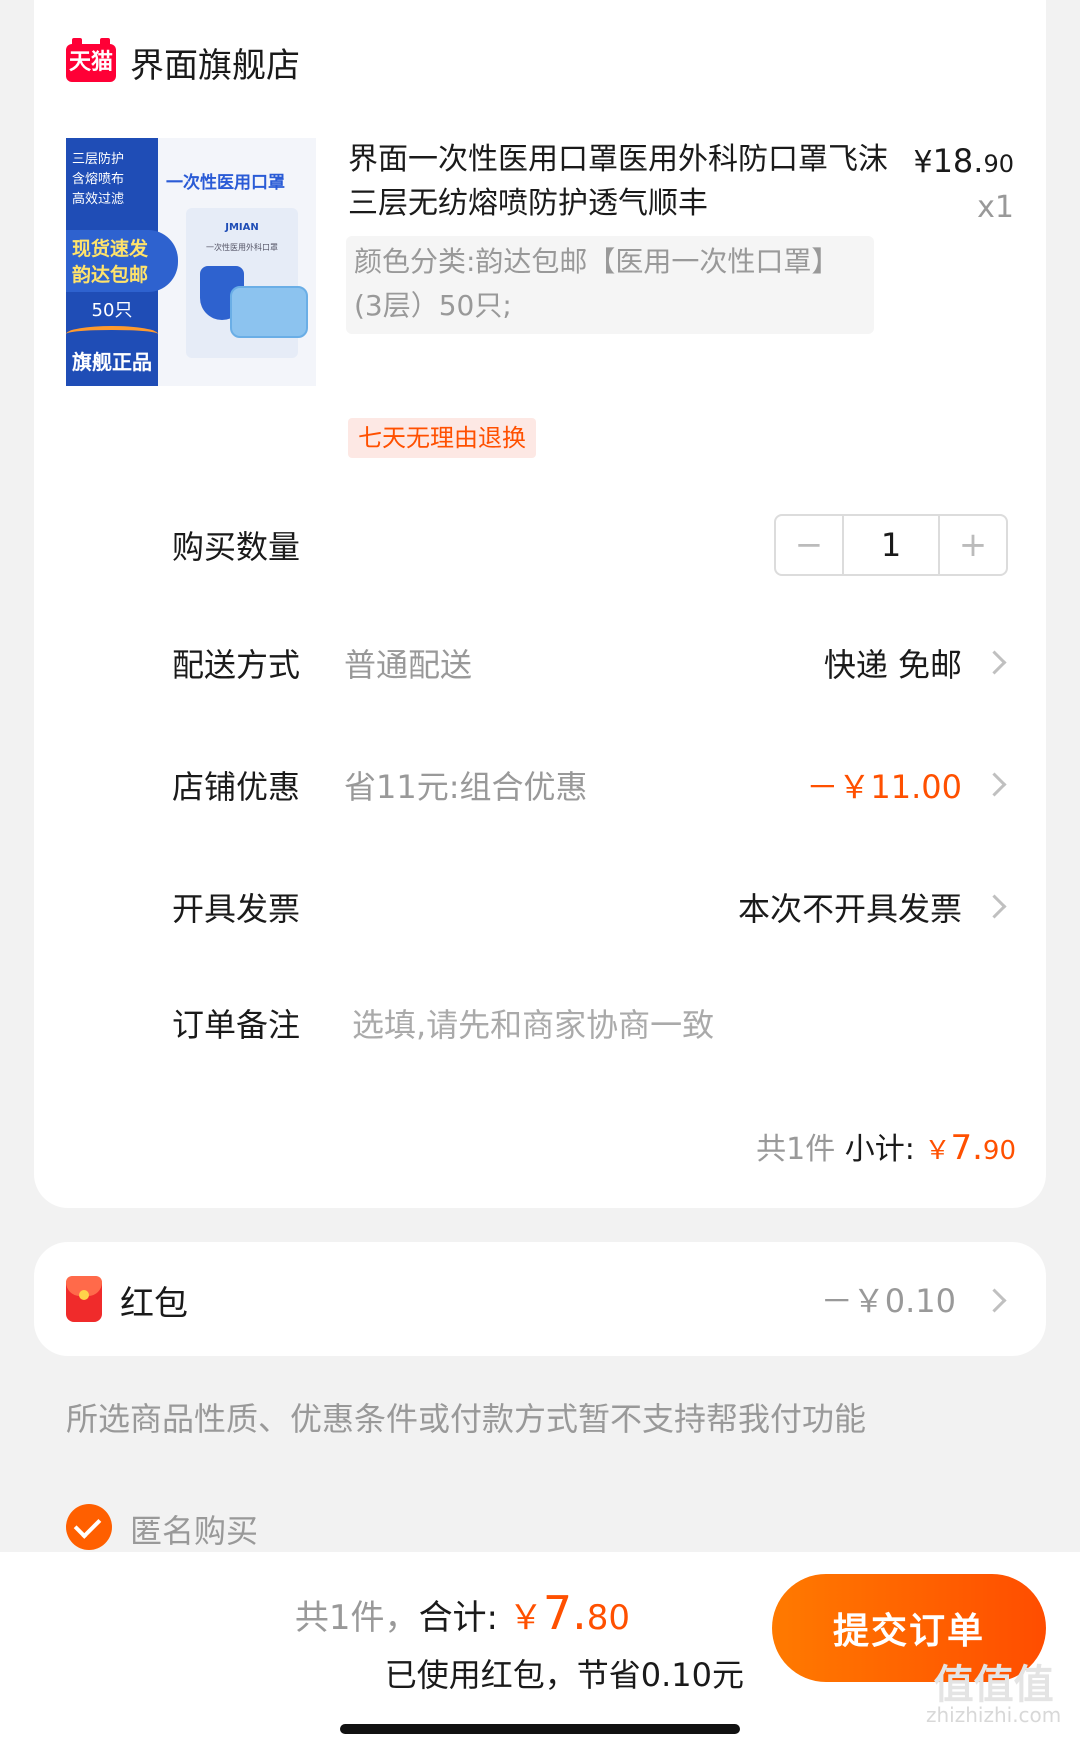 The image size is (1080, 1751). I want to click on quantity-stepper: − 1 +, so click(891, 545).